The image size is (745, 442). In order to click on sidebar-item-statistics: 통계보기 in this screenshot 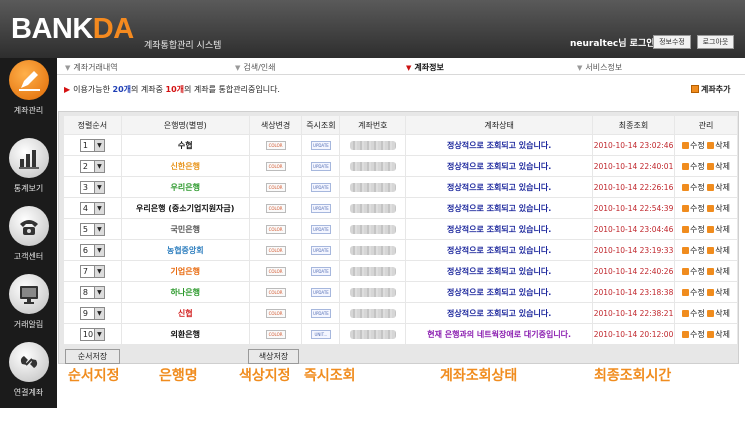, I will do `click(28, 166)`.